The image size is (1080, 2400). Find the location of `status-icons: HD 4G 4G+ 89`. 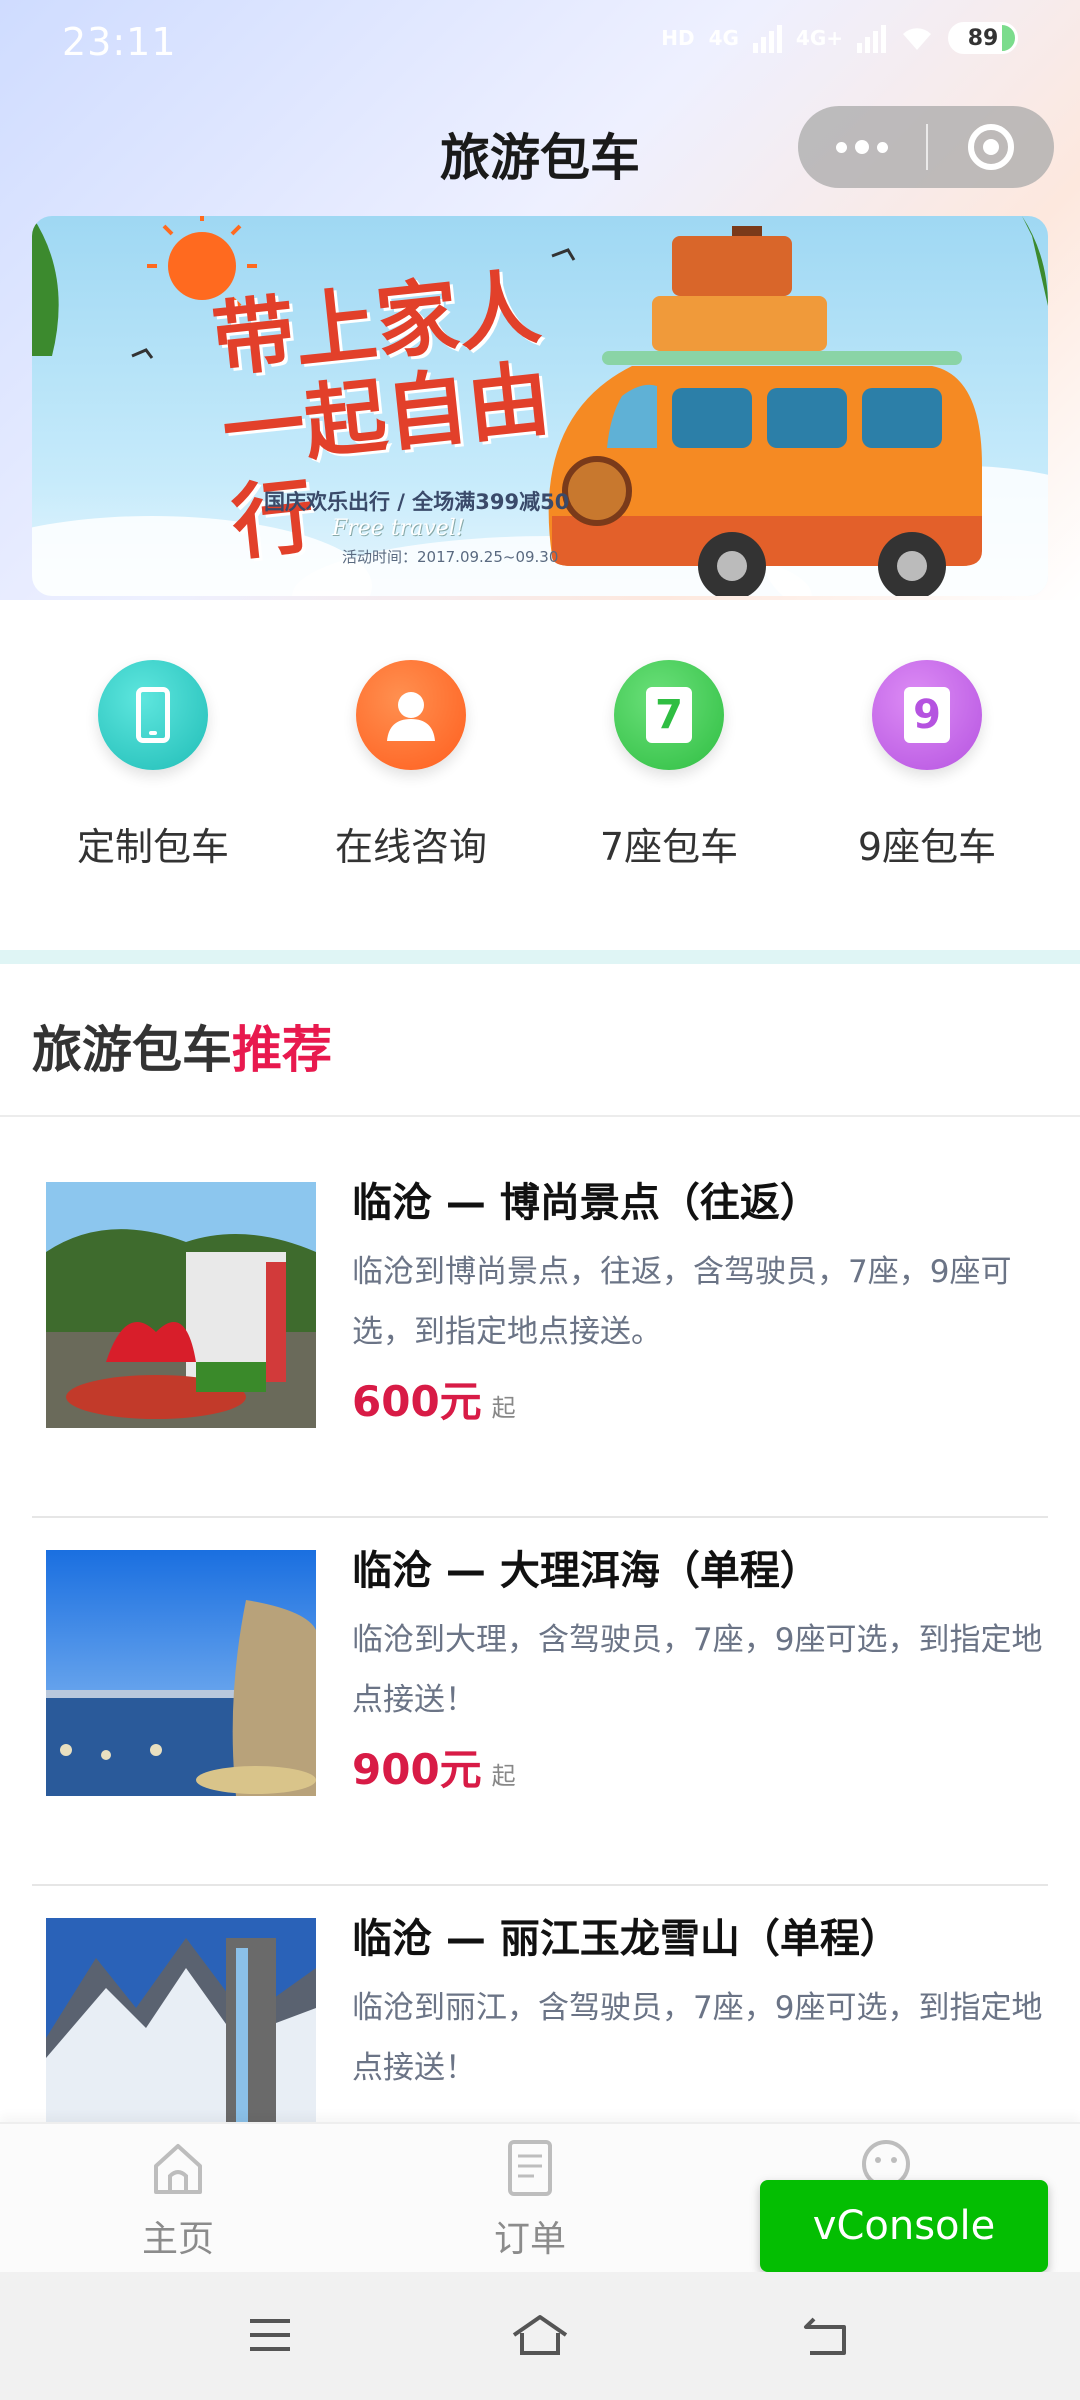

status-icons: HD 4G 4G+ 89 is located at coordinates (839, 38).